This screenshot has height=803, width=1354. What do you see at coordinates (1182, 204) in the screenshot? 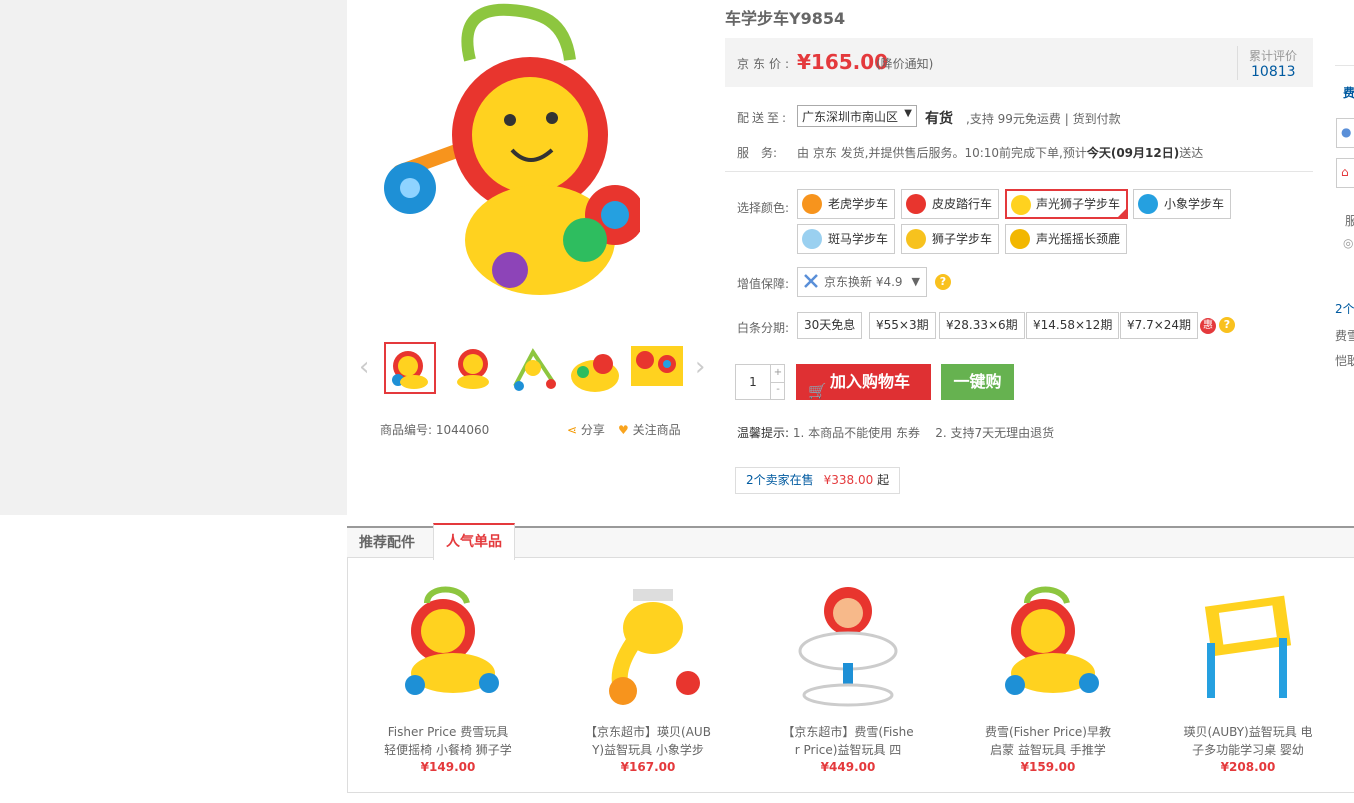
I see `color-option: 小象学步车` at bounding box center [1182, 204].